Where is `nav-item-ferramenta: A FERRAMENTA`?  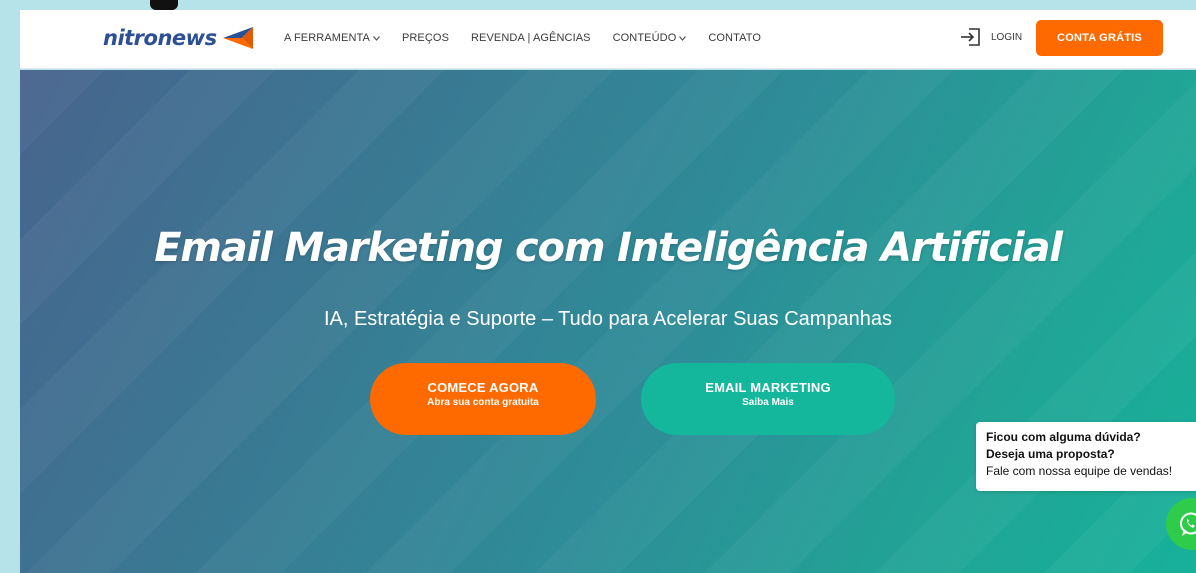
nav-item-ferramenta: A FERRAMENTA is located at coordinates (332, 38).